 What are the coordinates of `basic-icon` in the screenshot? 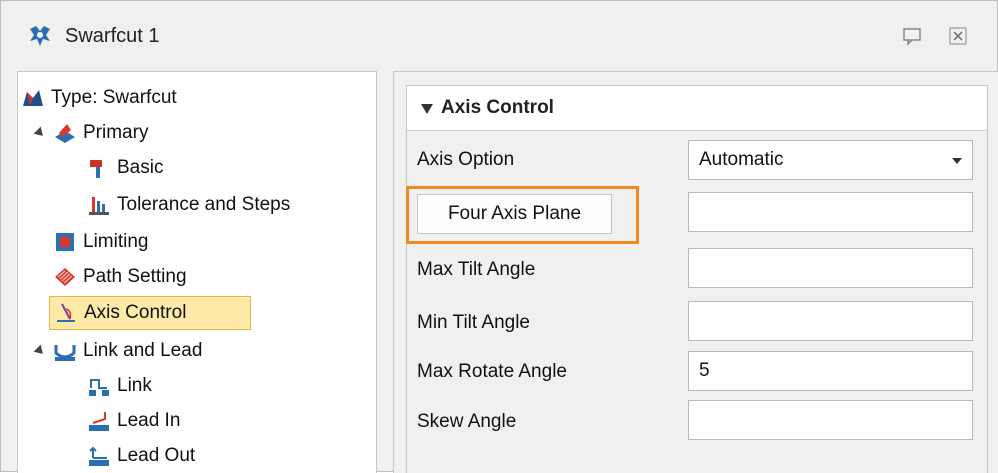 It's located at (96, 169).